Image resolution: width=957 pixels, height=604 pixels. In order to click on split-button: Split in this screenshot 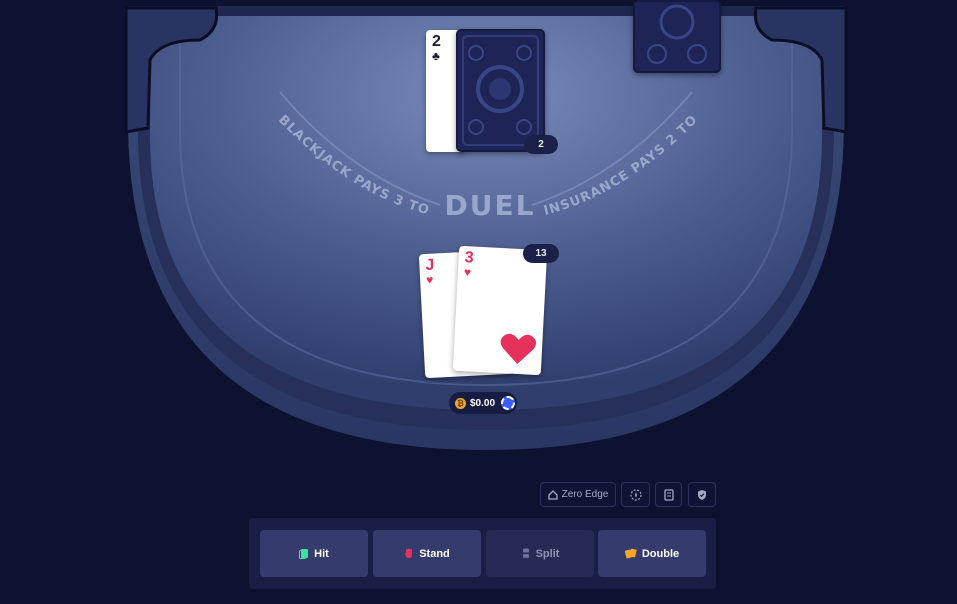, I will do `click(540, 553)`.